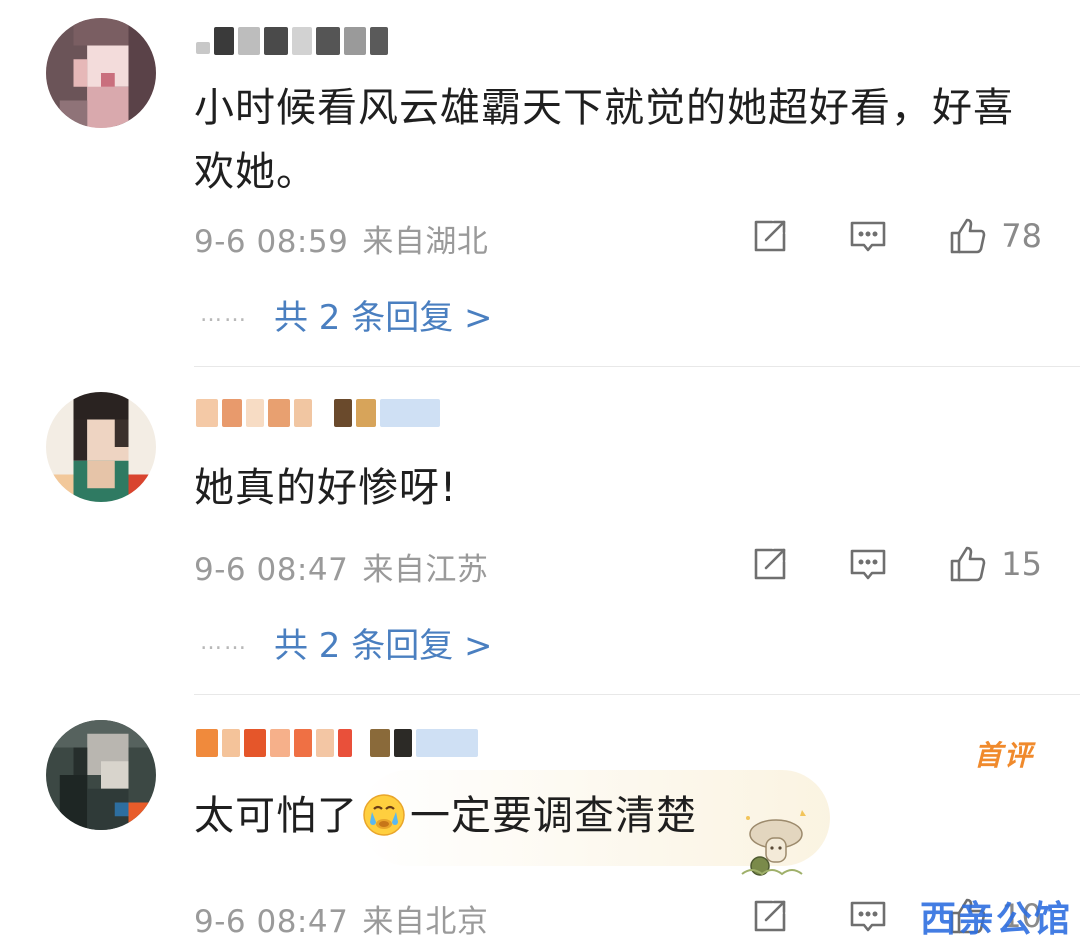  Describe the element at coordinates (356, 743) in the screenshot. I see `username` at that location.